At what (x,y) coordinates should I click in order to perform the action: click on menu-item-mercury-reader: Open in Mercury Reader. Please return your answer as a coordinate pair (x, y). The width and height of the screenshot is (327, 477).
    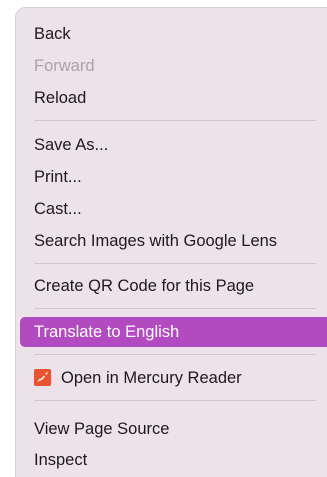
    Looking at the image, I should click on (171, 378).